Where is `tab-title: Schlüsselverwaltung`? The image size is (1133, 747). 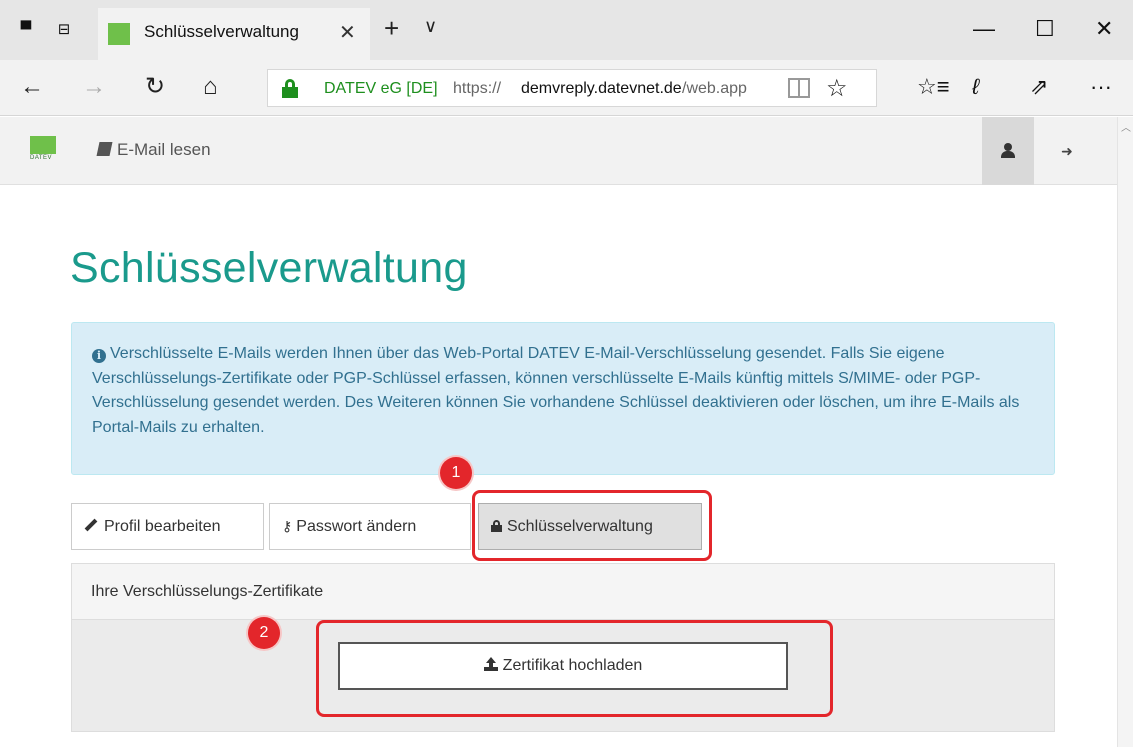
tab-title: Schlüsselverwaltung is located at coordinates (221, 31).